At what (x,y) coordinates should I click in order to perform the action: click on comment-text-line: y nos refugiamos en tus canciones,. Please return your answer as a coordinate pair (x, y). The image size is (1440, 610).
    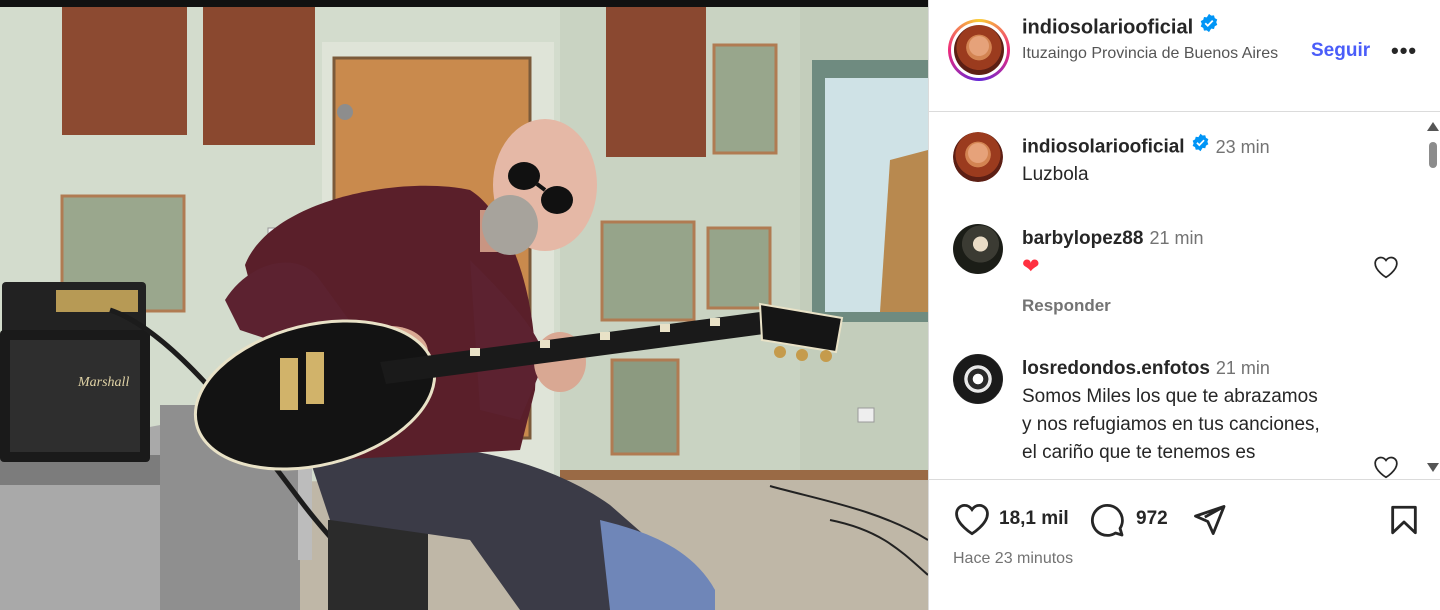
    Looking at the image, I should click on (1171, 424).